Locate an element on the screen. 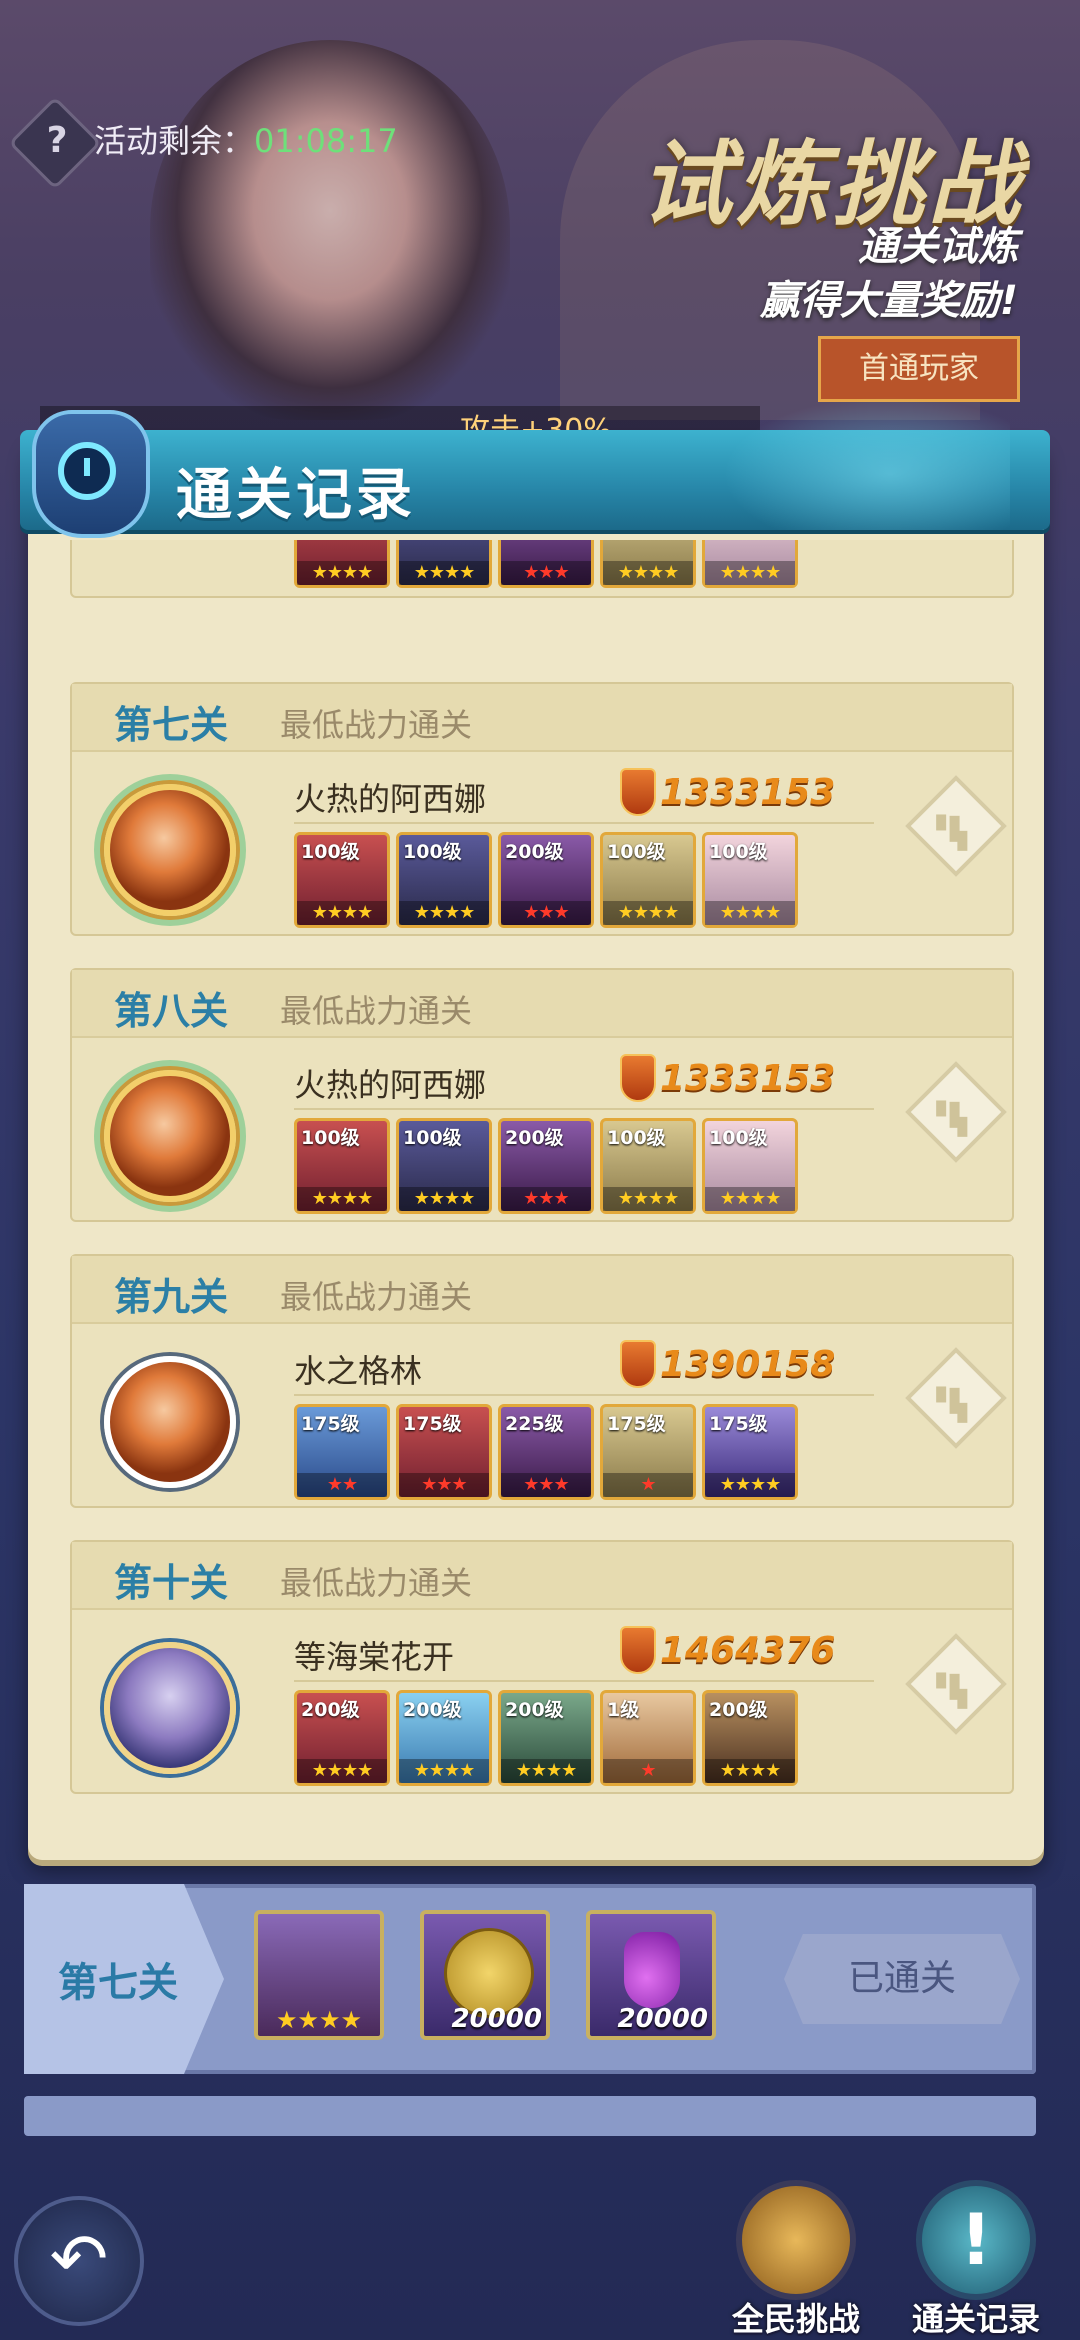  hero-slot: 175级 ★★ is located at coordinates (342, 1452).